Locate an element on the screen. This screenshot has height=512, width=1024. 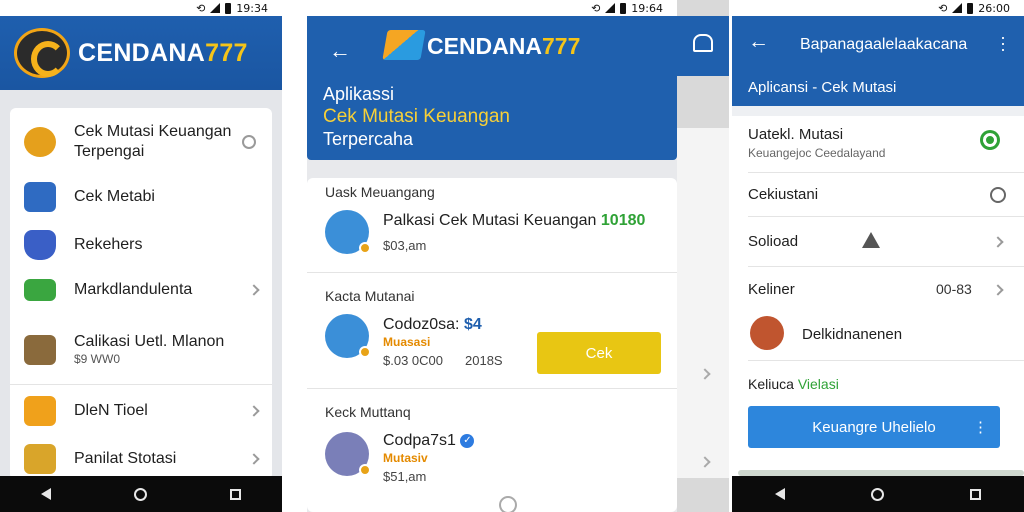
menu-item-label: Markdlandulenta is located at coordinates (133, 289).